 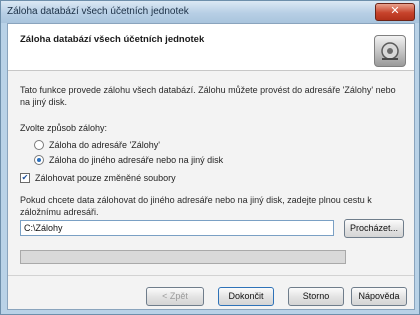 What do you see at coordinates (316, 296) in the screenshot?
I see `cancel-button: Storno` at bounding box center [316, 296].